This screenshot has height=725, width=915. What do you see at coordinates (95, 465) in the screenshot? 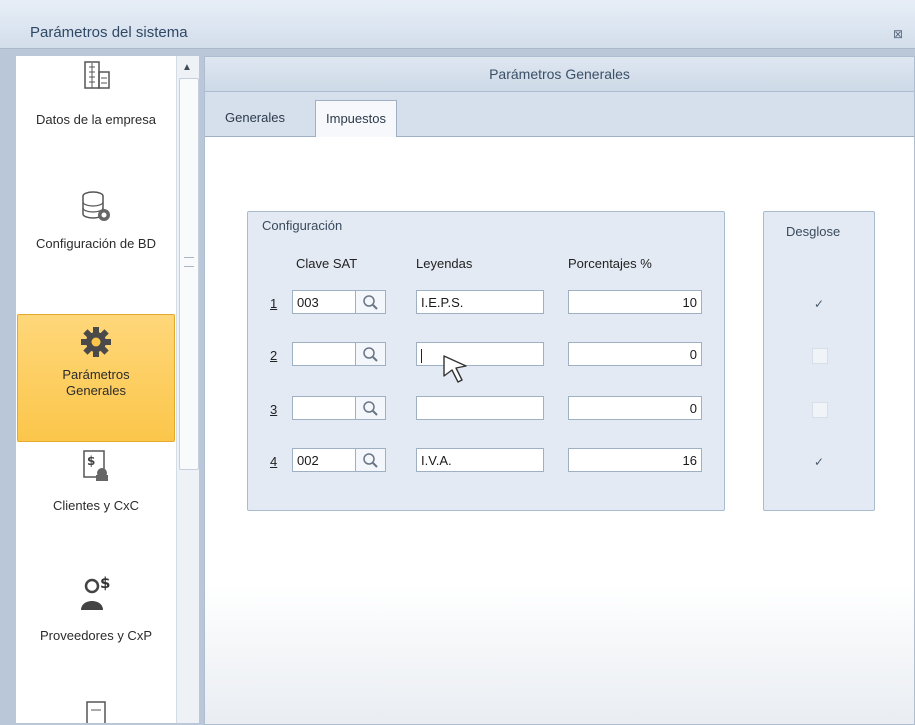
I see `money-document-icon: $` at bounding box center [95, 465].